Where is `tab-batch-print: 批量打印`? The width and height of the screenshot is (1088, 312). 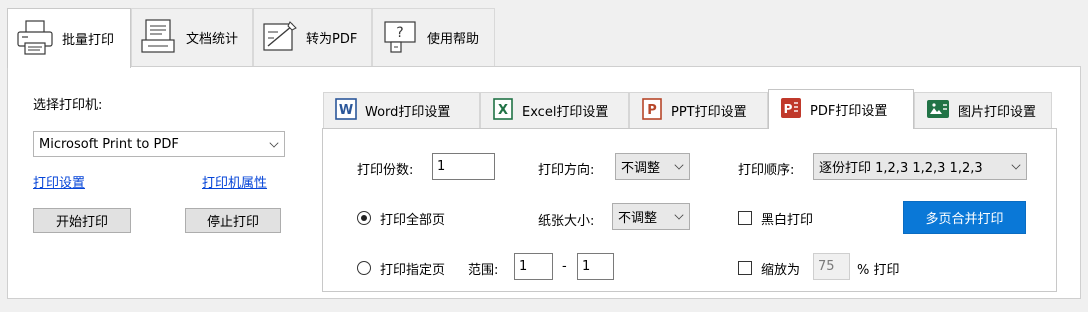
tab-batch-print: 批量打印 is located at coordinates (69, 38).